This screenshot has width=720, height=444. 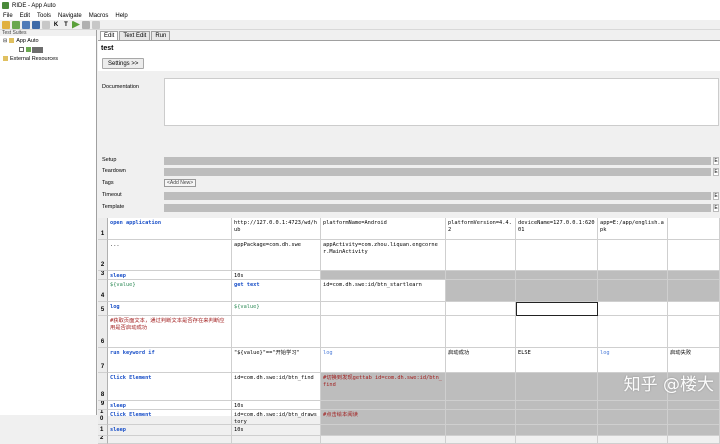 I want to click on table-cell: app=E:/app/english.apk, so click(x=633, y=229).